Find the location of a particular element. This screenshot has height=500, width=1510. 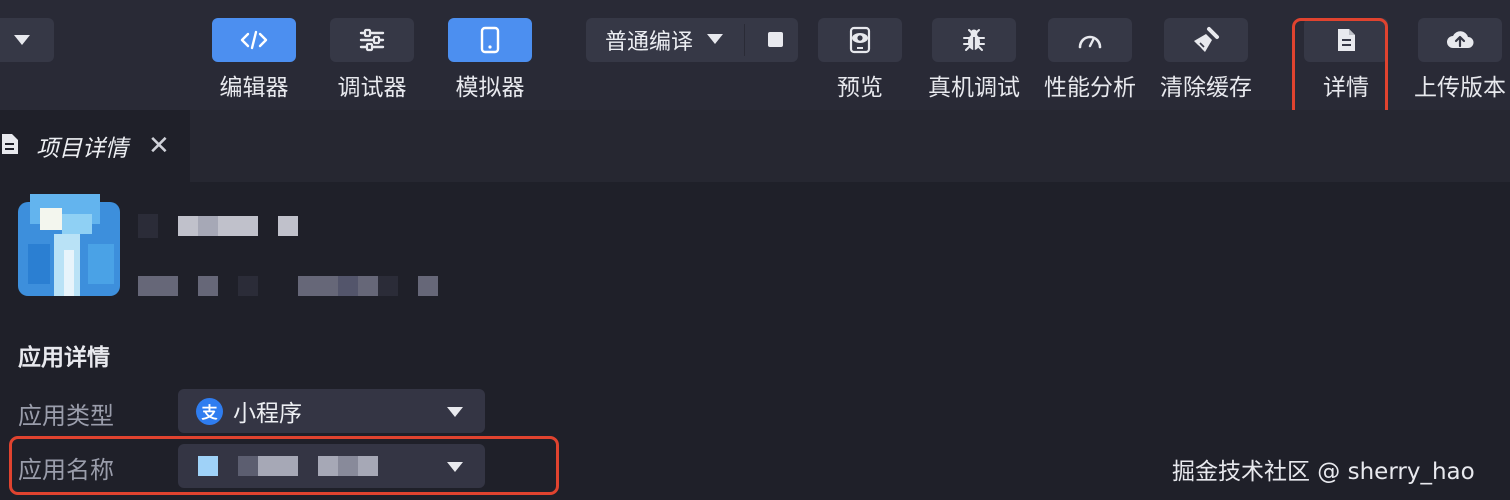

watermark: 掘金技术社区 @ sherry_hao is located at coordinates (1323, 472).